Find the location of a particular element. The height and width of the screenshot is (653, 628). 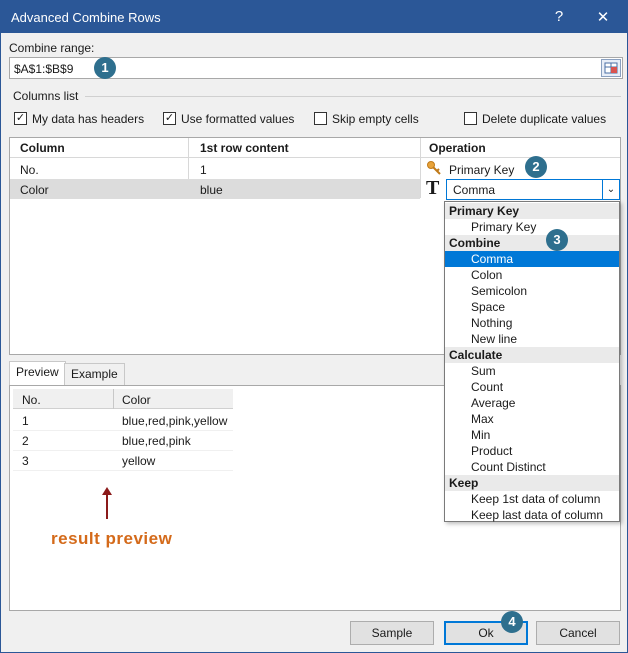

group-divider is located at coordinates (353, 96).